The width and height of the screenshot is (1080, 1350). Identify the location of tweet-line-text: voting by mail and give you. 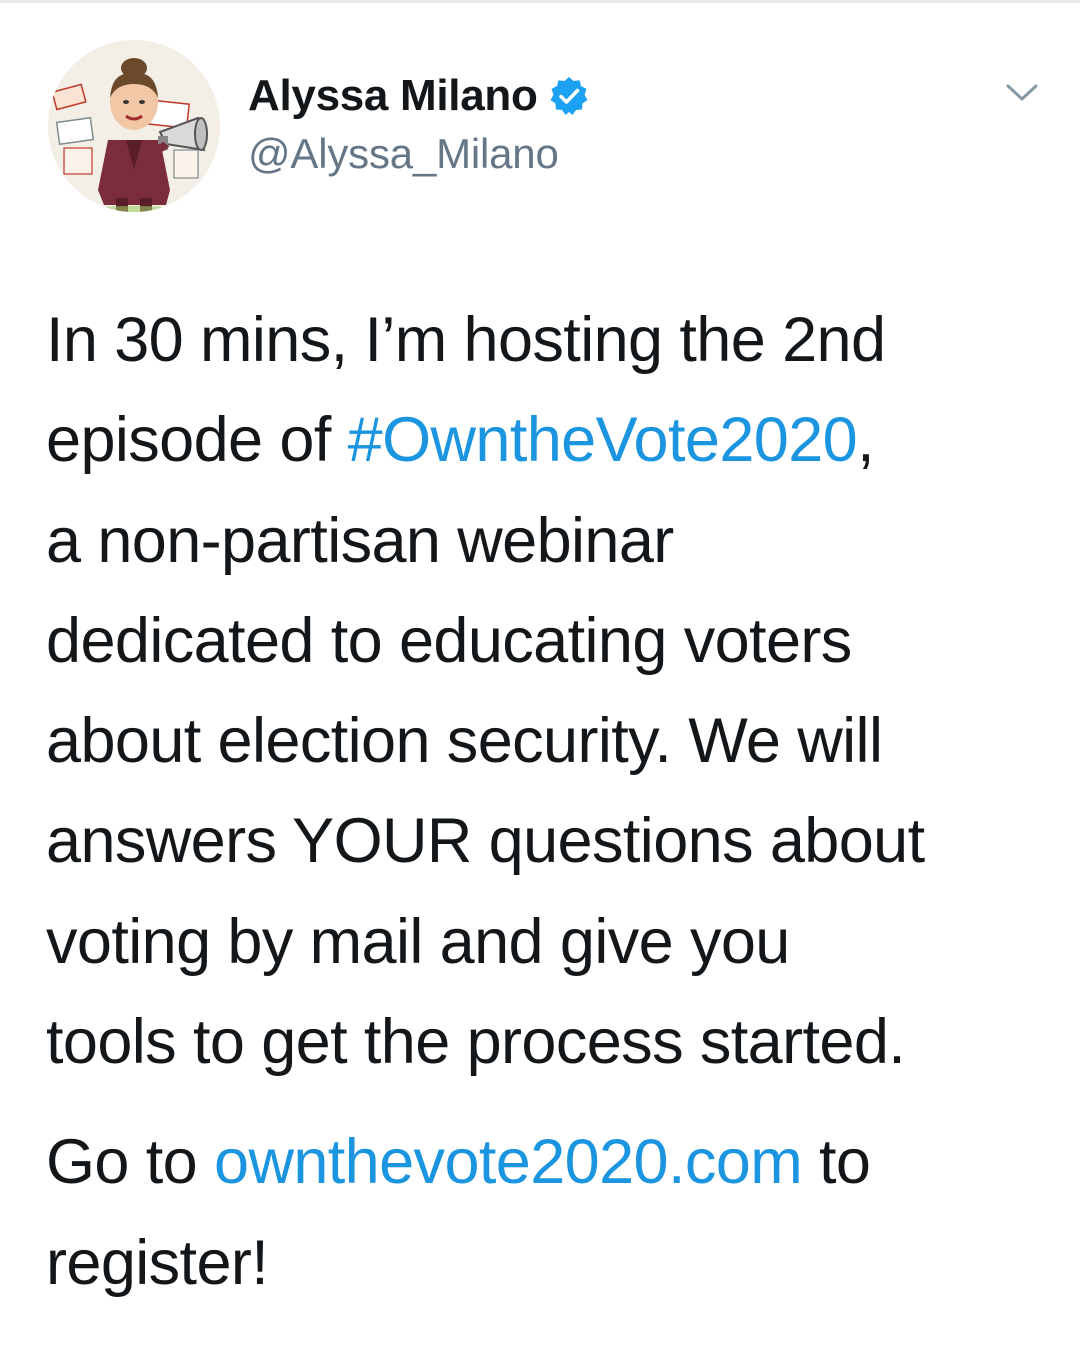
(418, 941).